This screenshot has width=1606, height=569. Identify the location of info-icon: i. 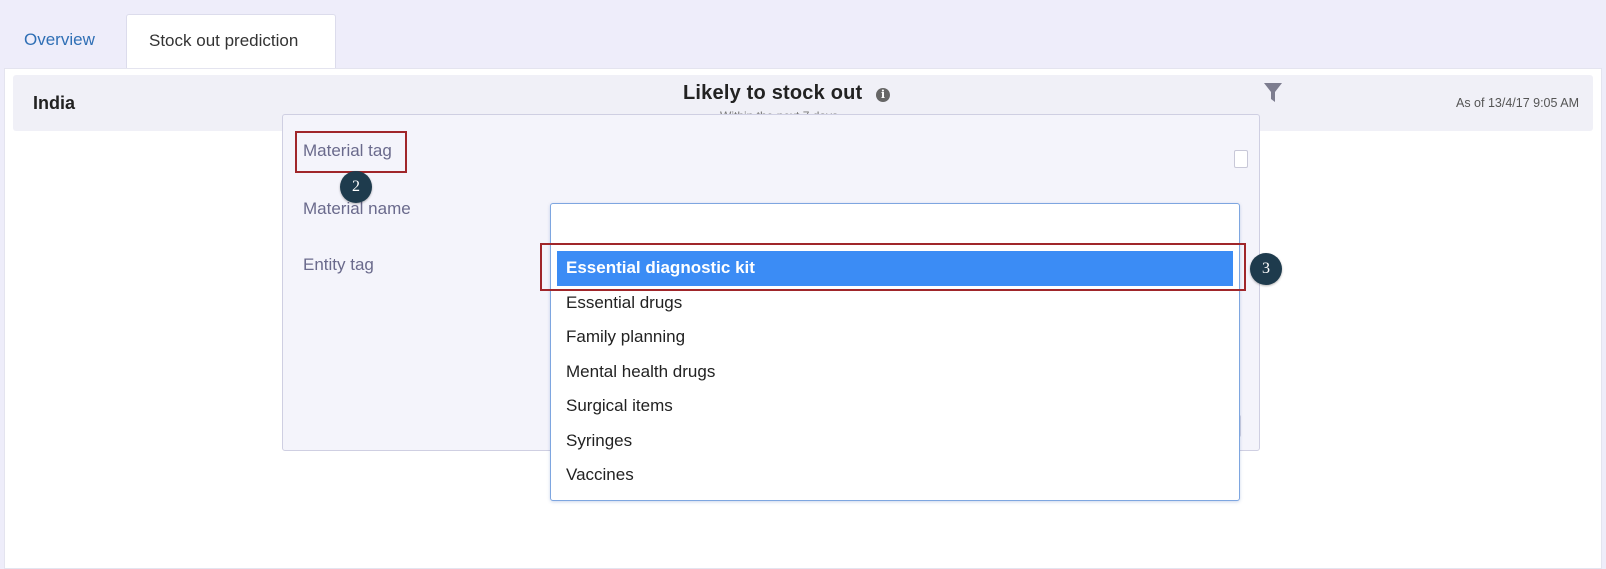
(883, 95).